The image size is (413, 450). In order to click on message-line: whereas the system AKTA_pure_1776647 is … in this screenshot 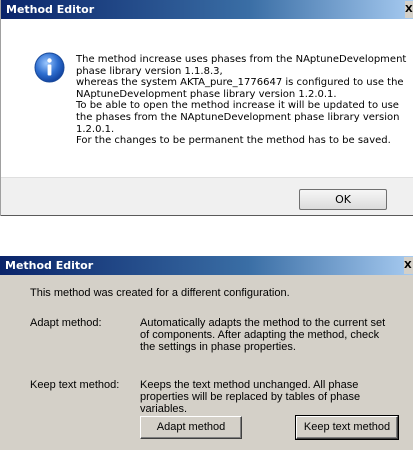, I will do `click(240, 83)`.